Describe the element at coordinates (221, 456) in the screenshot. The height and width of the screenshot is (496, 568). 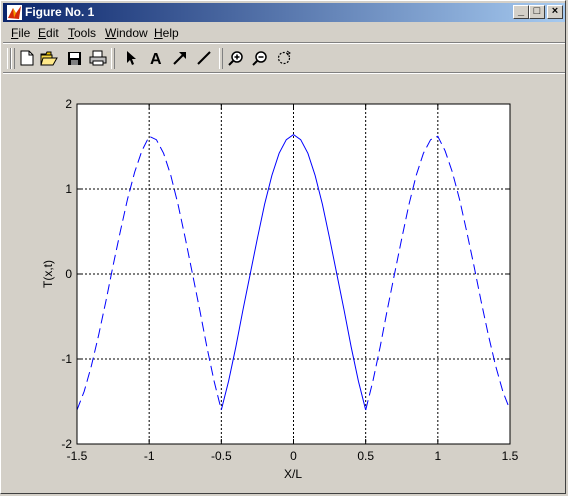
I see `x-tick-label: -0.5` at that location.